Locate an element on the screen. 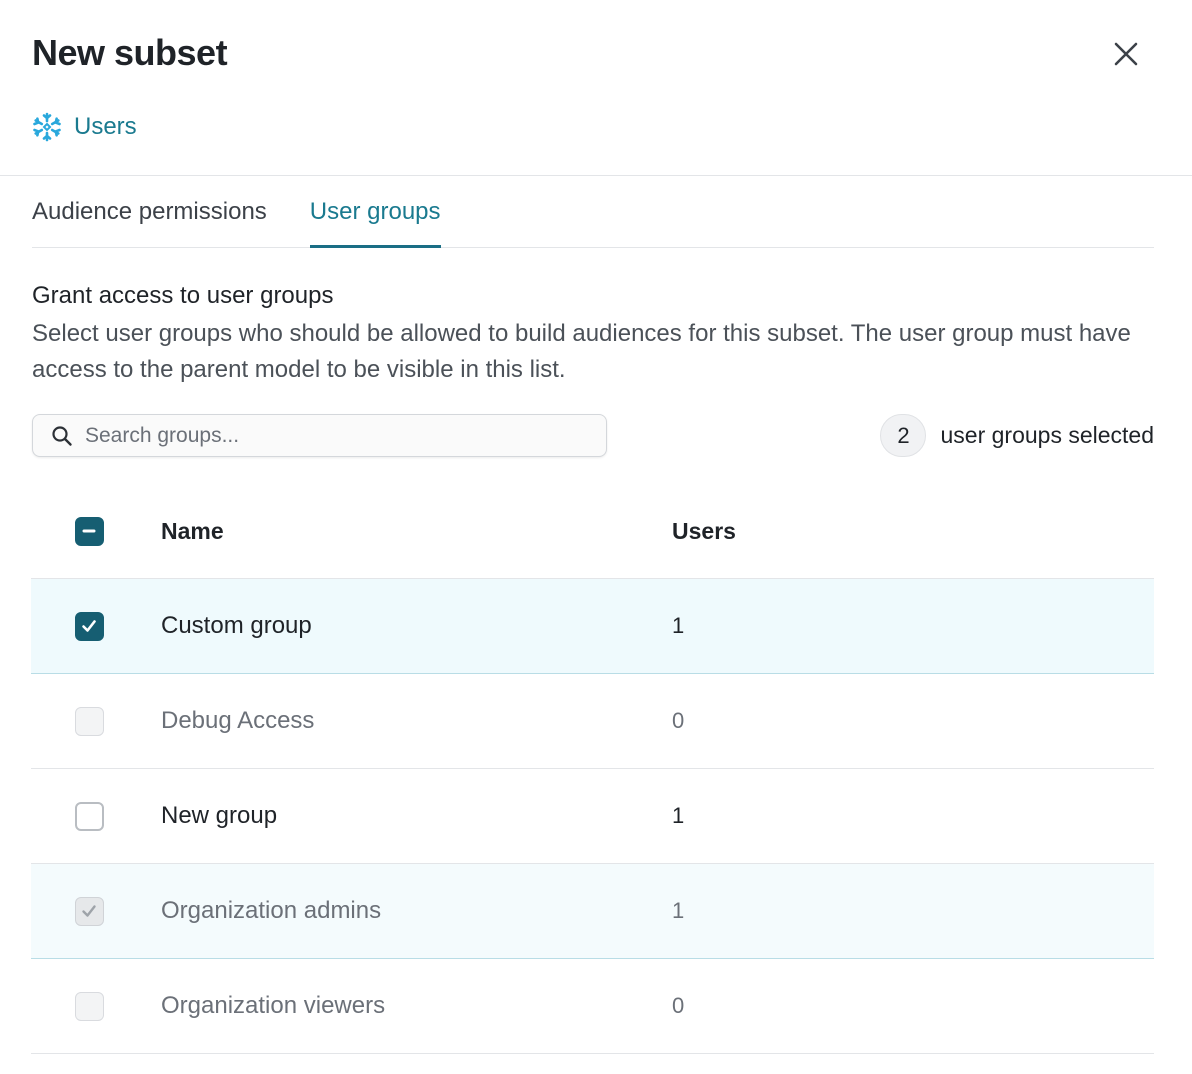 The height and width of the screenshot is (1074, 1192). group-name: Debug Access is located at coordinates (238, 720).